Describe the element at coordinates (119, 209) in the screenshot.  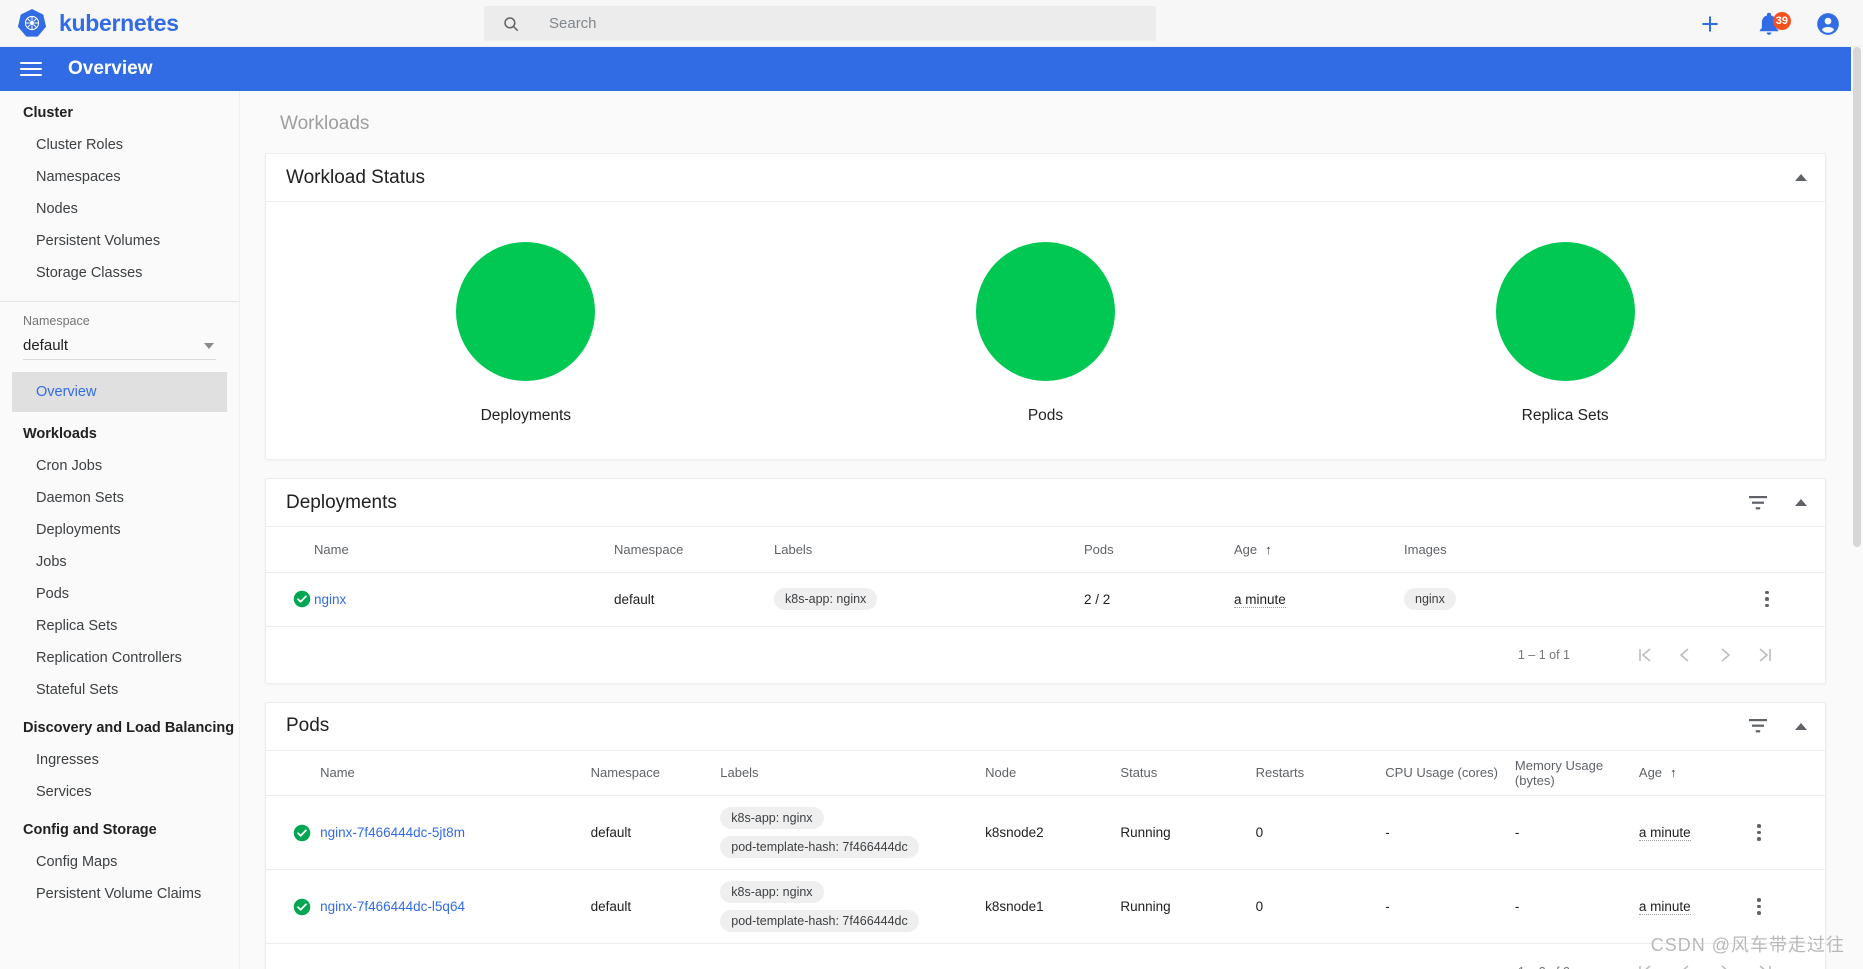
I see `sidebar-item-nodes: Nodes` at that location.